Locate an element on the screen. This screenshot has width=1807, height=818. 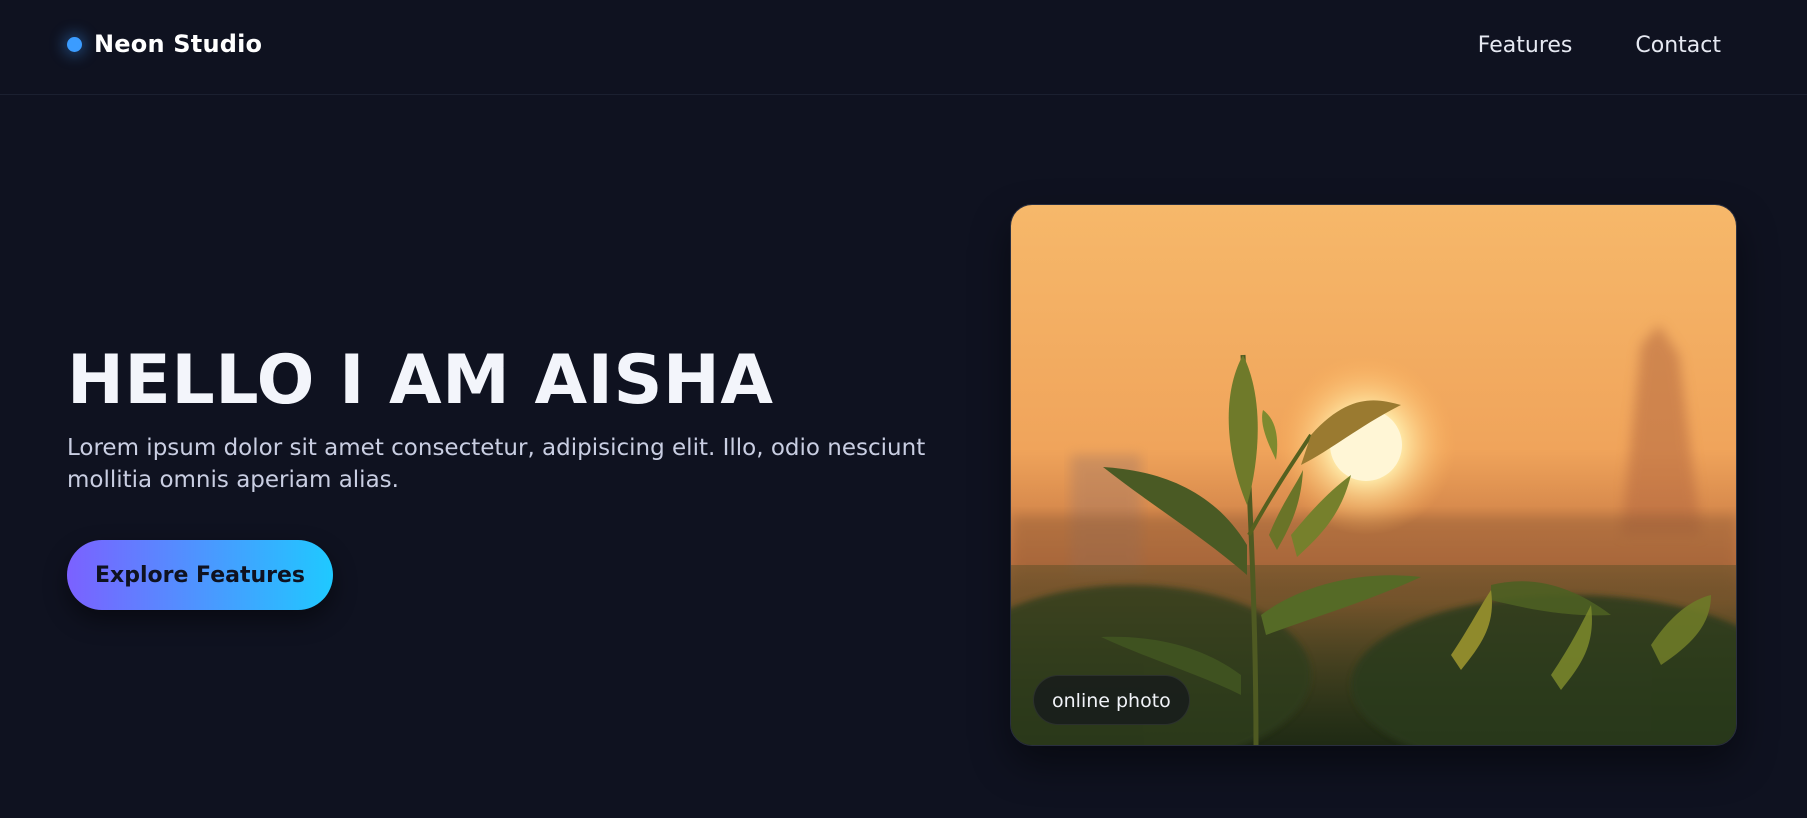
nav-link-contact: Contact is located at coordinates (1678, 45).